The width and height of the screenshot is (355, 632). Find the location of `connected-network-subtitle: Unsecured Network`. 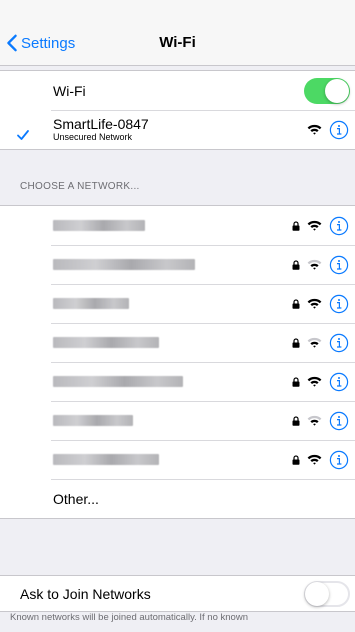

connected-network-subtitle: Unsecured Network is located at coordinates (93, 137).